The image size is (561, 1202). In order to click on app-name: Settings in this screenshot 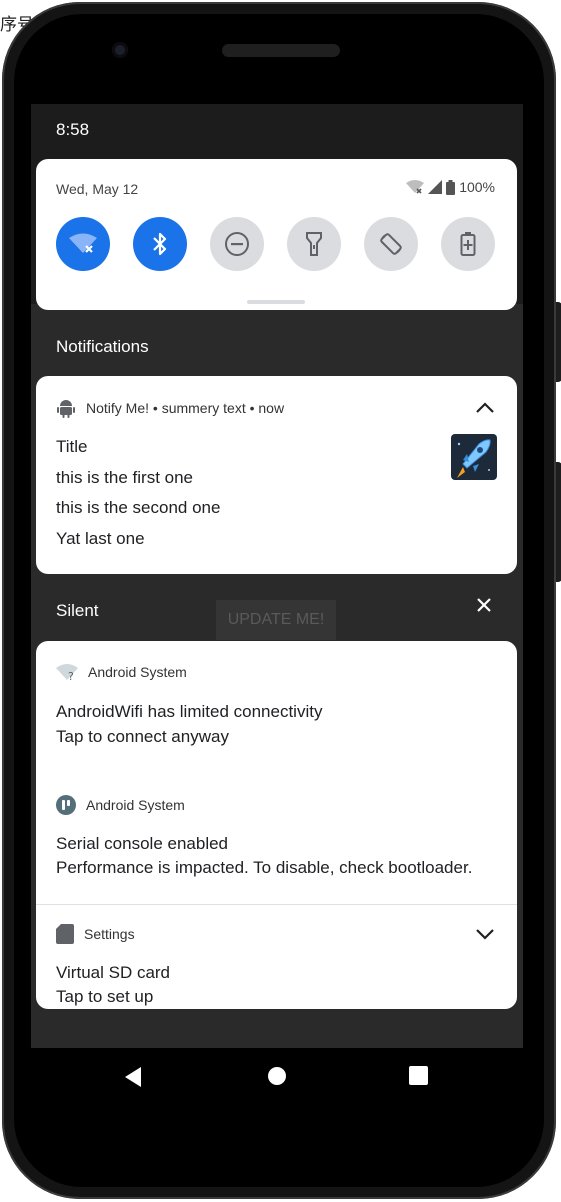, I will do `click(109, 934)`.